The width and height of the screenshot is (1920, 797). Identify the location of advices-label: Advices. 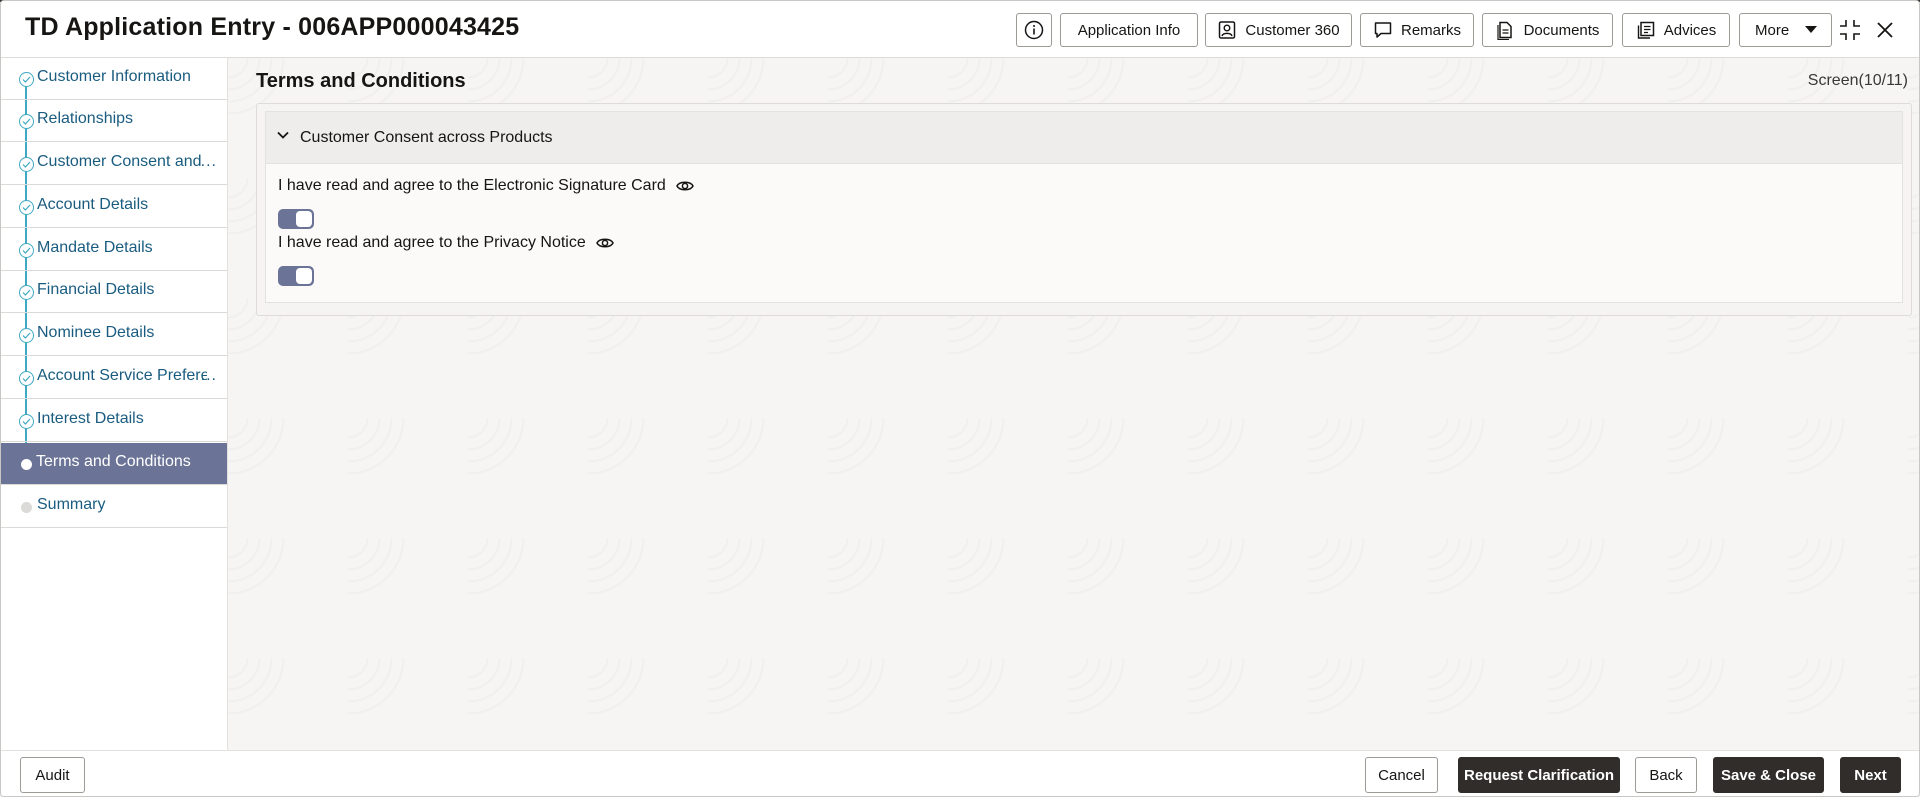
(1690, 30).